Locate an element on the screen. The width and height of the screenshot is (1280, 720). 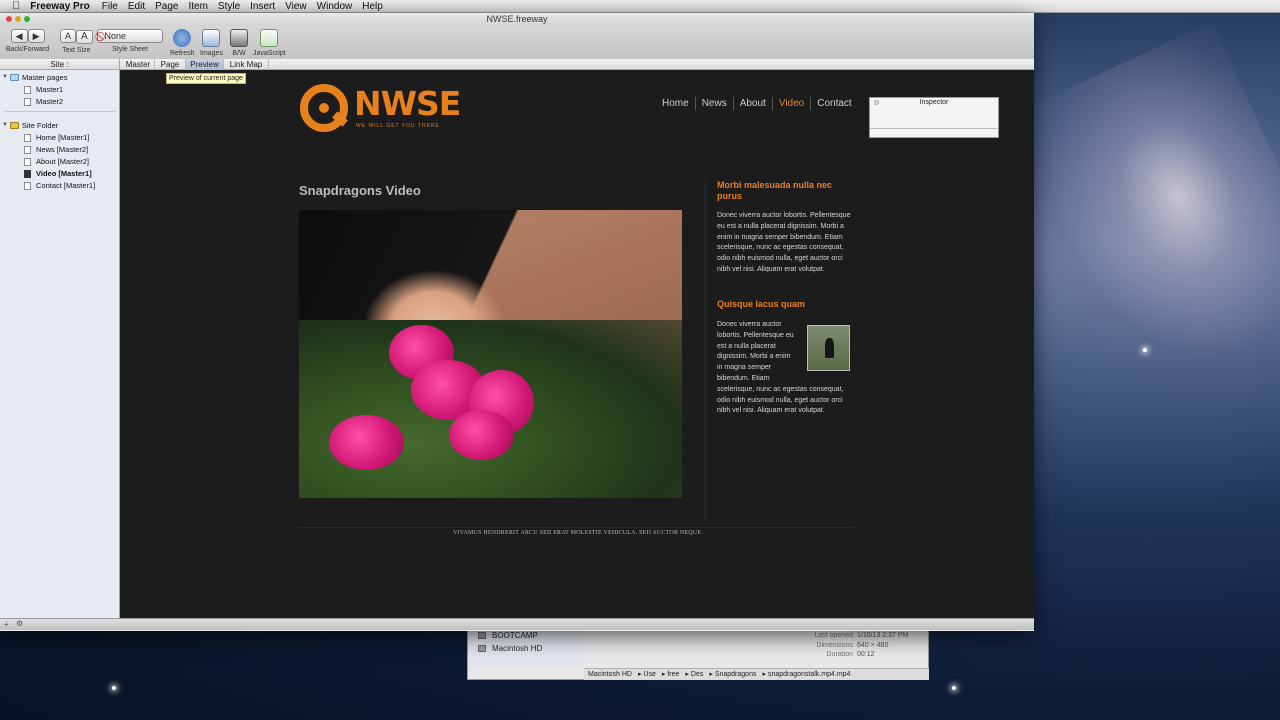
path-item: Macintosh HD is located at coordinates (610, 674).